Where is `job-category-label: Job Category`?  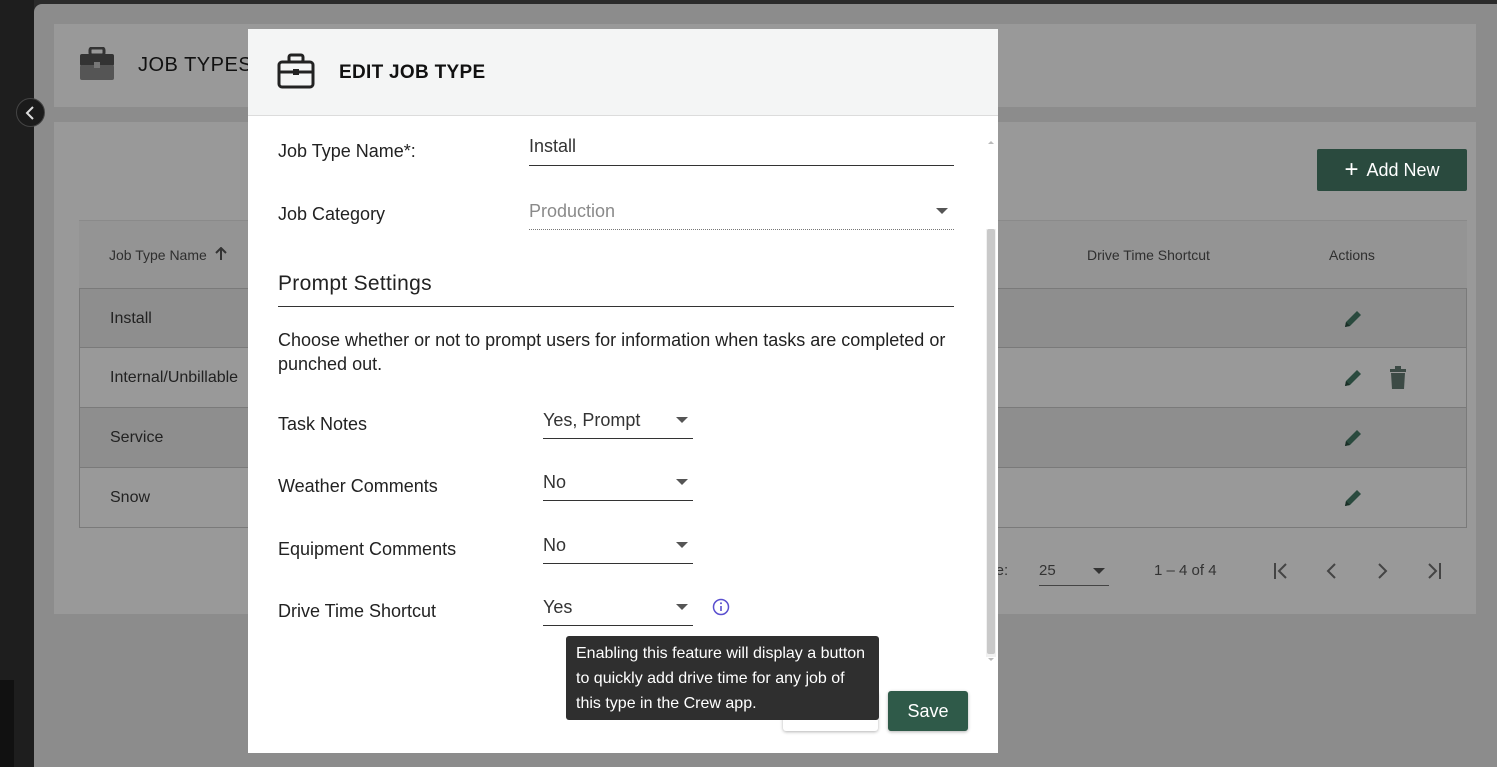
job-category-label: Job Category is located at coordinates (332, 214).